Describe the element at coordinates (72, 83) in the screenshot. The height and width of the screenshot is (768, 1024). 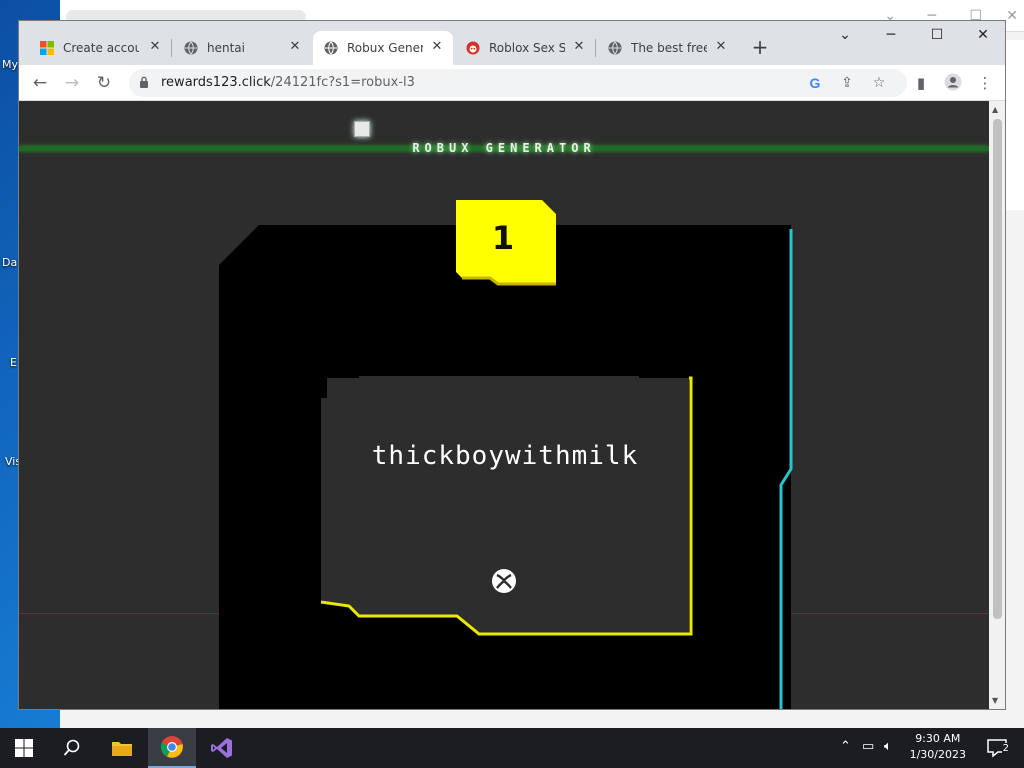
I see `forward-button: →` at that location.